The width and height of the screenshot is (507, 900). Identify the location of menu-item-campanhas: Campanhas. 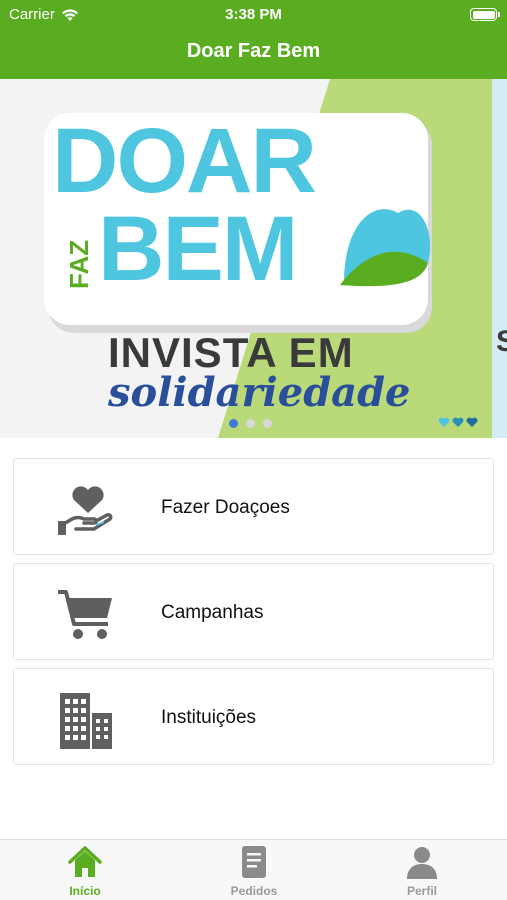
(253, 611).